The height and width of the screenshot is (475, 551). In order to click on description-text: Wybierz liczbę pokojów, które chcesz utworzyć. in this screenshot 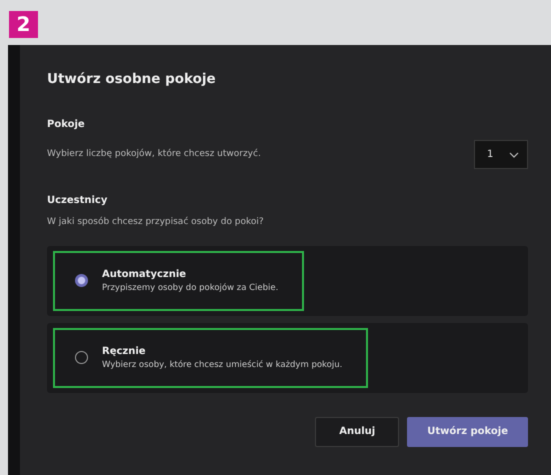, I will do `click(154, 154)`.